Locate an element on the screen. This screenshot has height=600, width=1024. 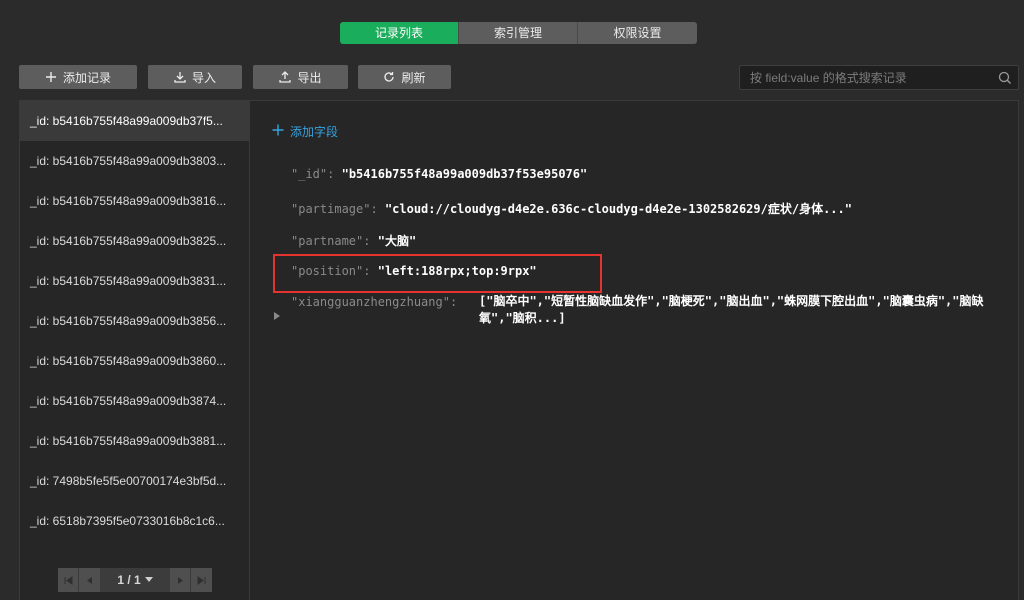
next-page-button is located at coordinates (180, 580).